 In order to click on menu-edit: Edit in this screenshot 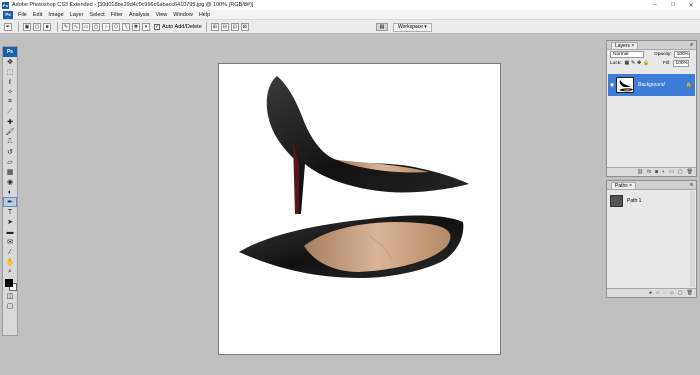, I will do `click(37, 15)`.